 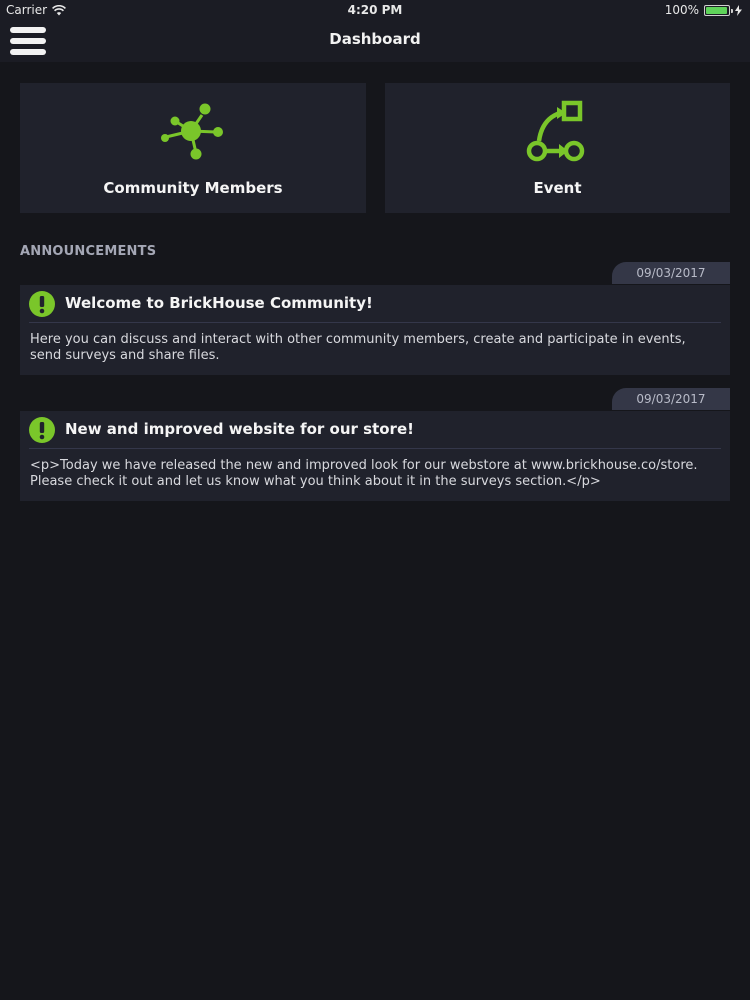 I want to click on status-right: 100%, so click(x=703, y=10).